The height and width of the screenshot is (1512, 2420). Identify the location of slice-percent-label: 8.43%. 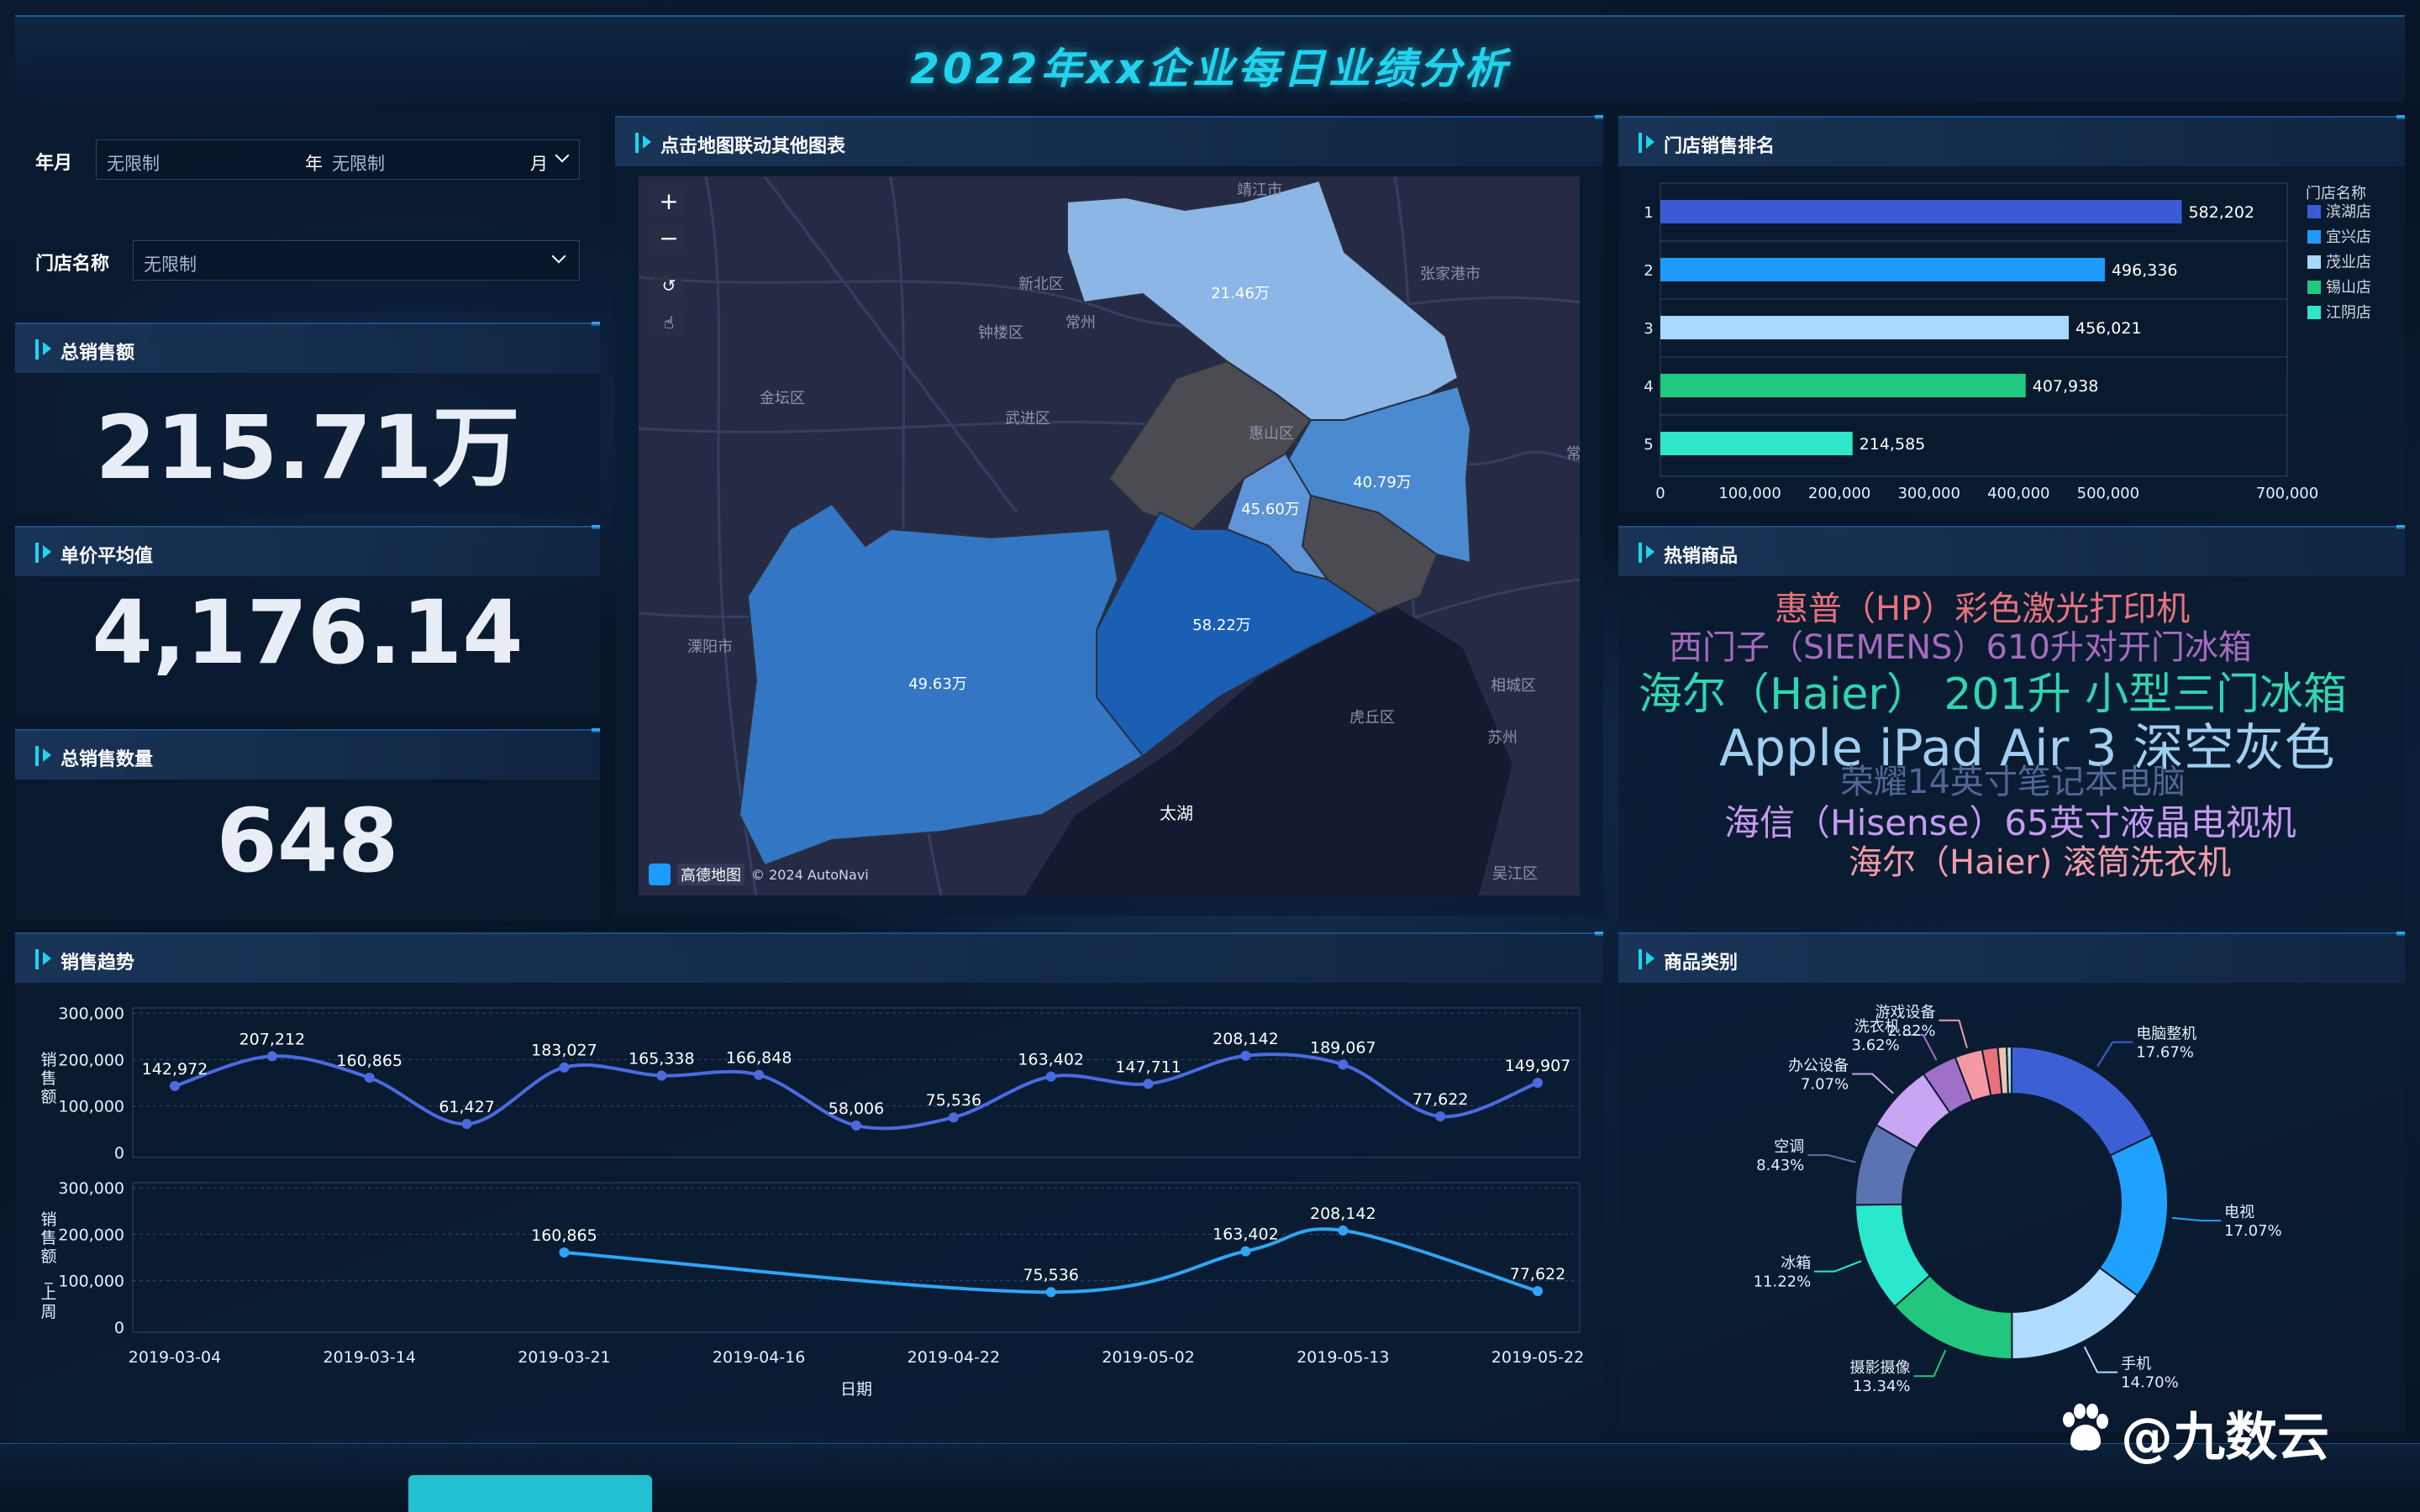
(1780, 1165).